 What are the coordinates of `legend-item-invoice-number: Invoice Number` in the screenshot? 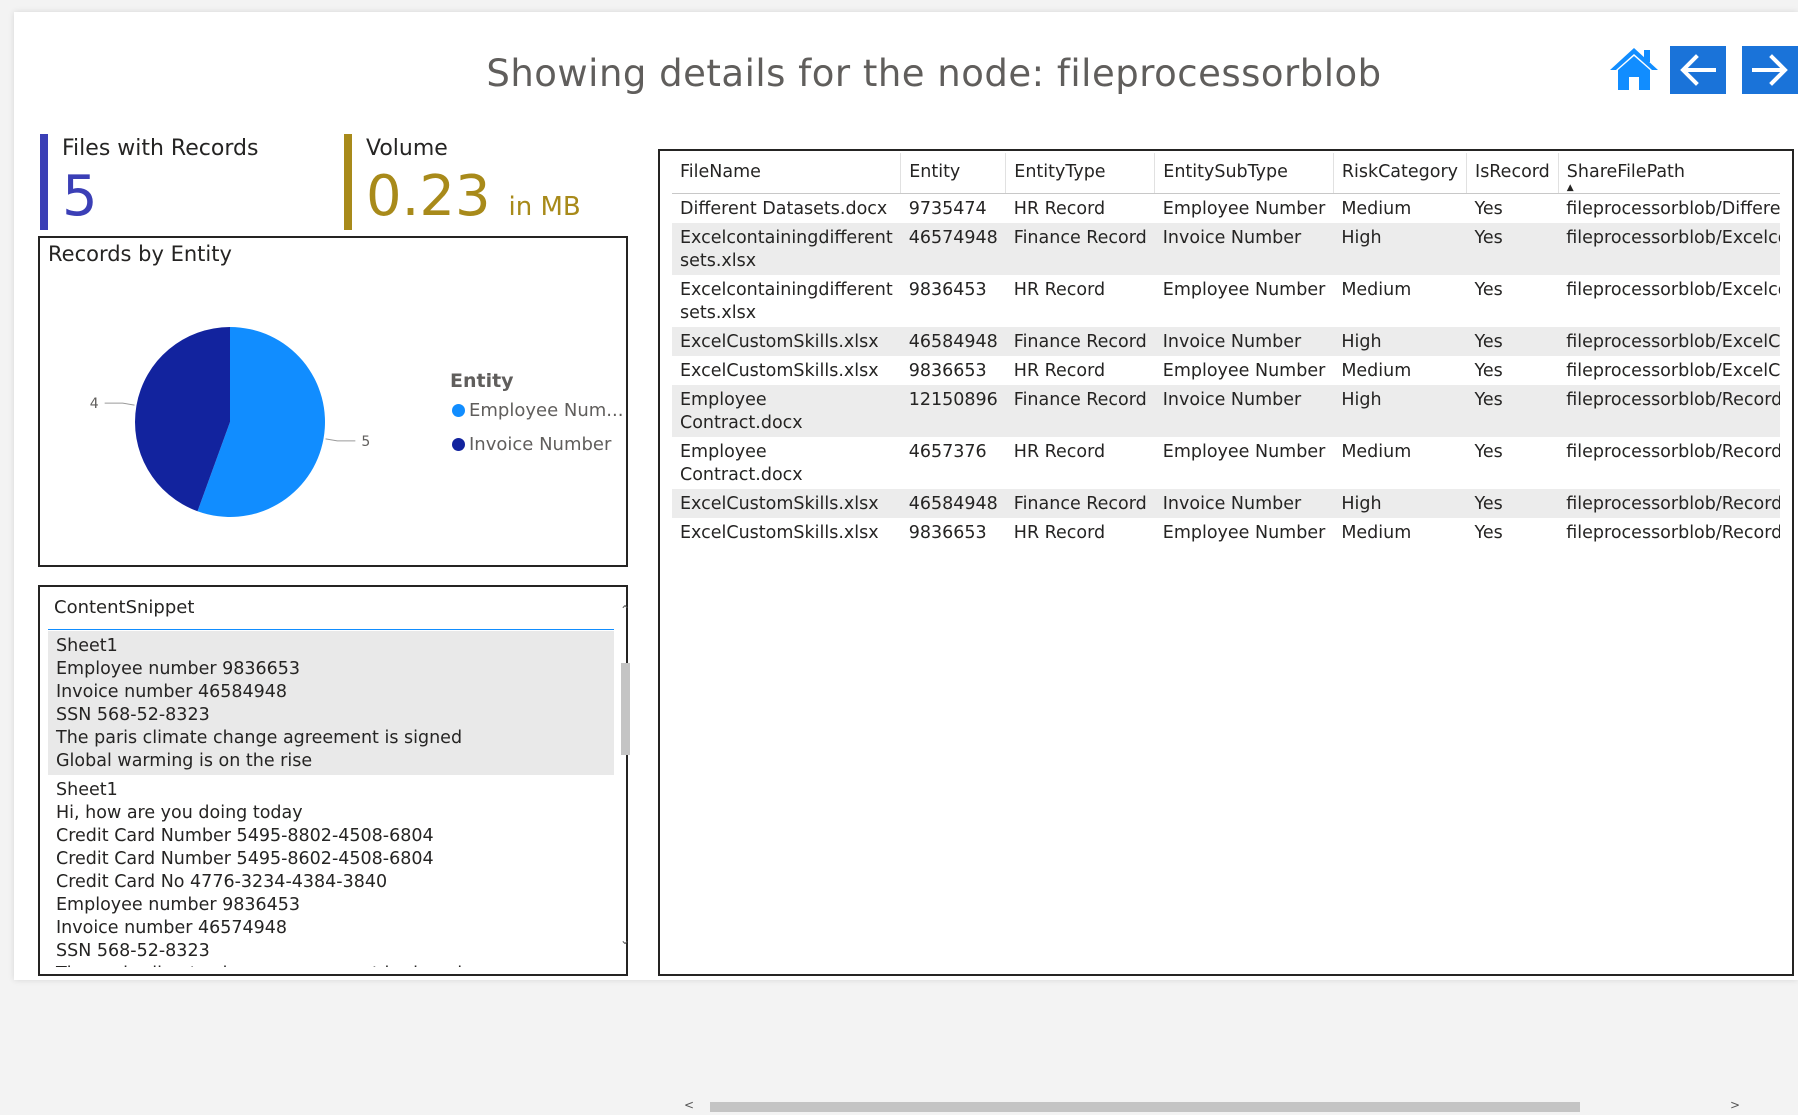 It's located at (531, 444).